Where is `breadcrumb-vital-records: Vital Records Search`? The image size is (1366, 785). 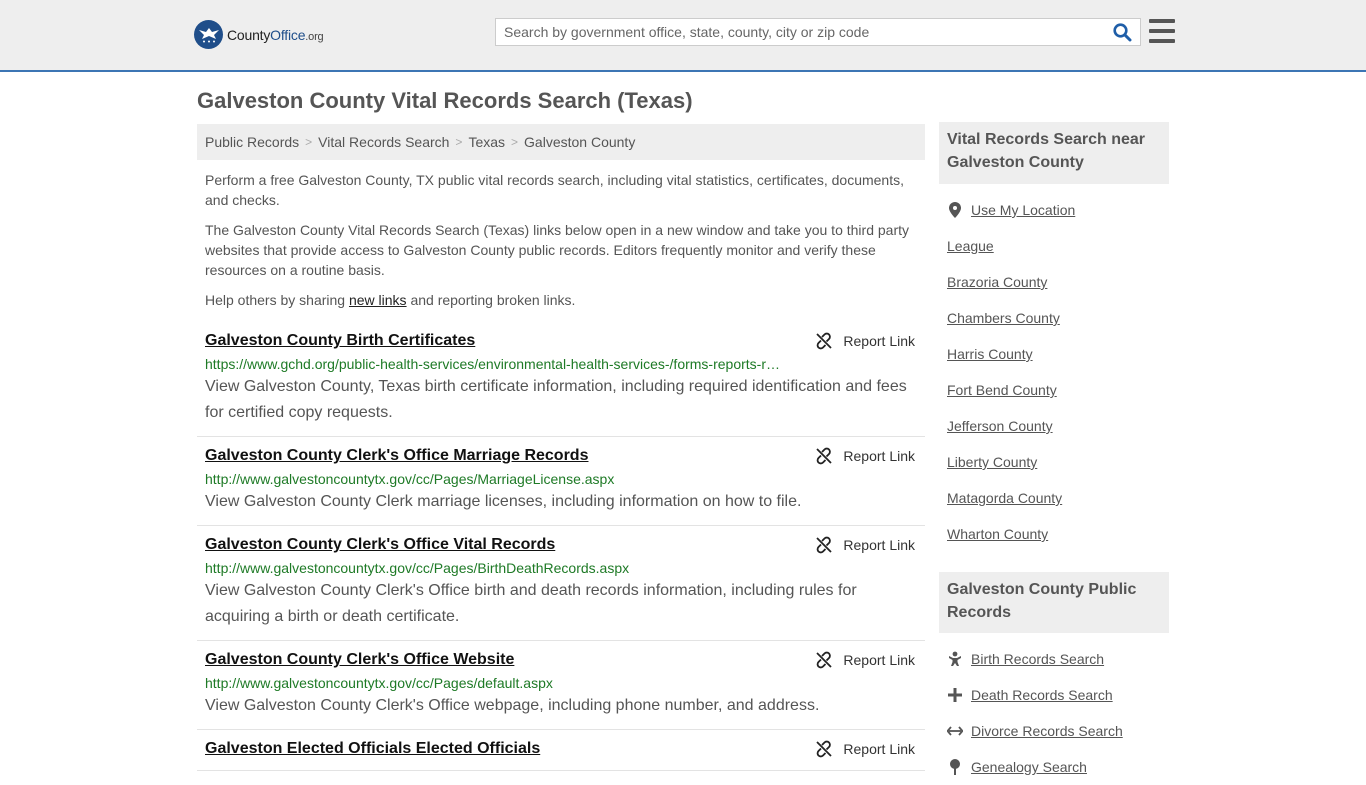 breadcrumb-vital-records: Vital Records Search is located at coordinates (383, 142).